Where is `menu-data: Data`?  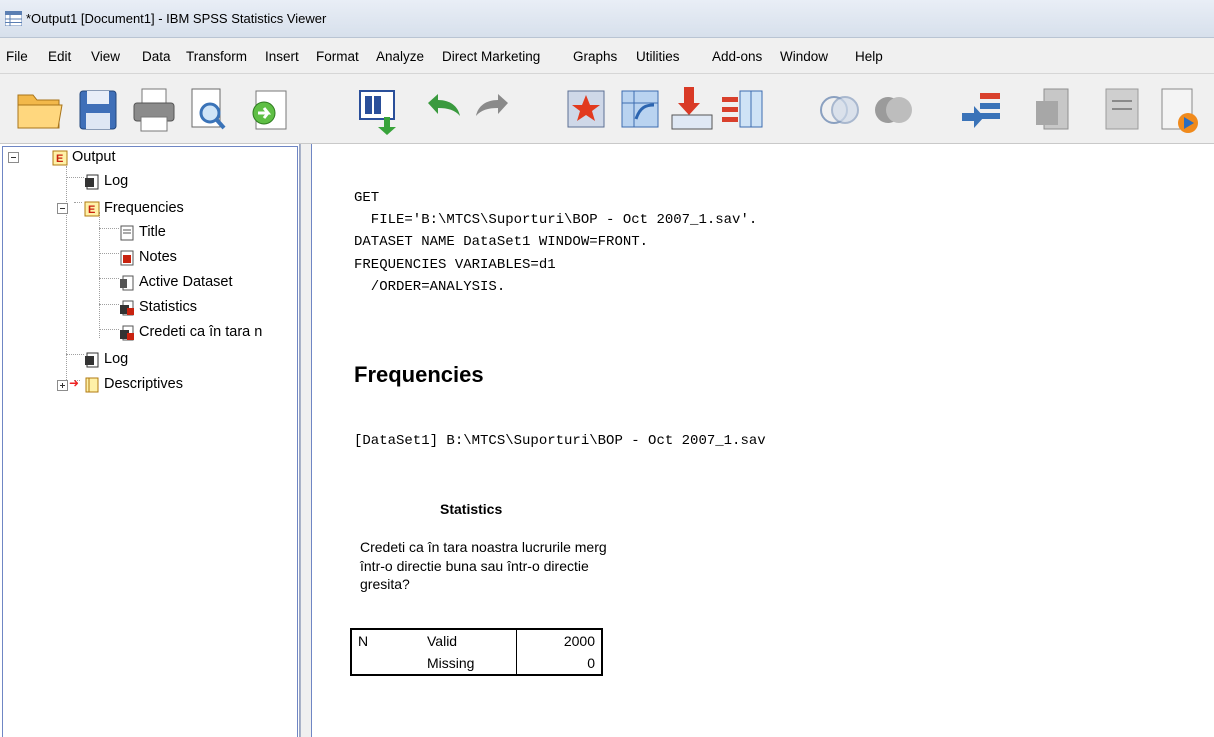 menu-data: Data is located at coordinates (156, 56).